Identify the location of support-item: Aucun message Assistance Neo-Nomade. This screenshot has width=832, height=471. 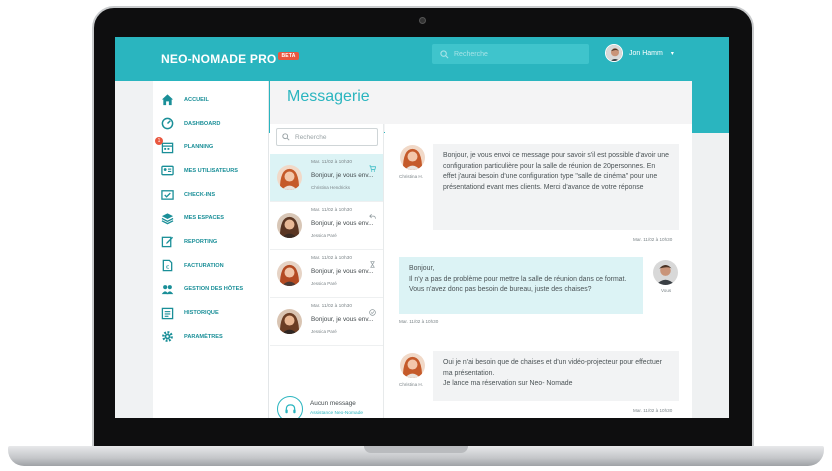
(326, 404).